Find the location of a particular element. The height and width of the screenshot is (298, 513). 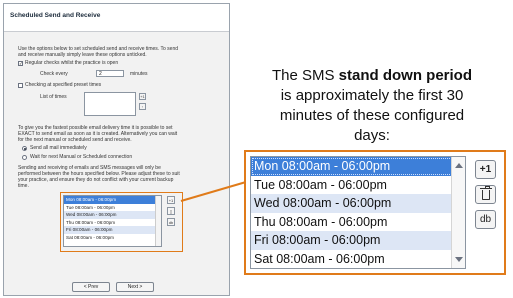

delete-time-button is located at coordinates (485, 194).